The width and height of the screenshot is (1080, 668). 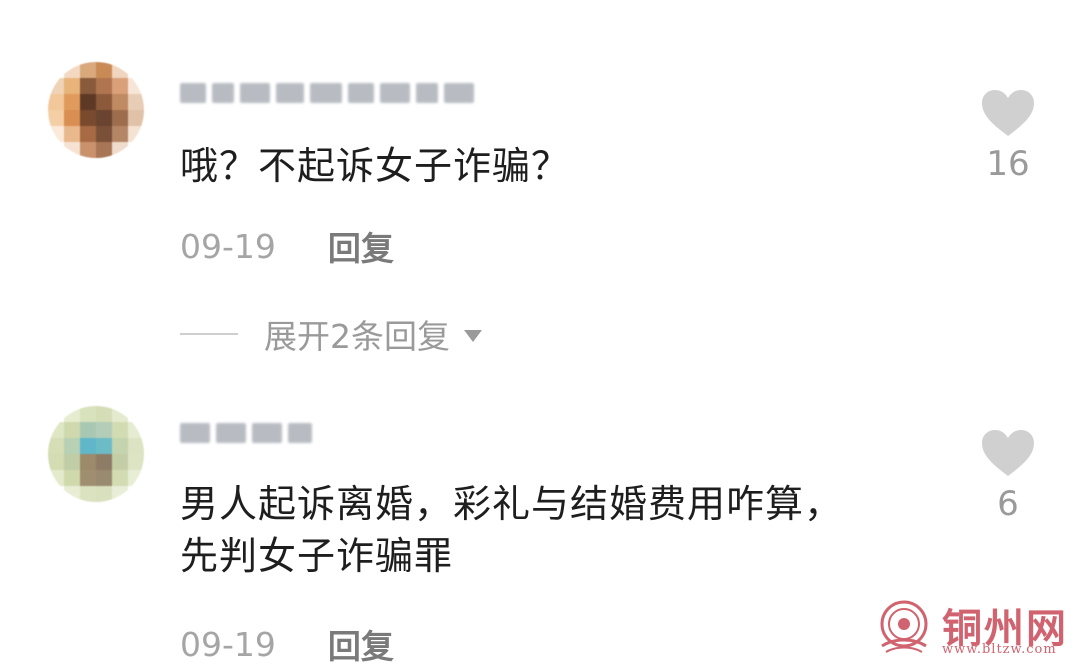 I want to click on heart-icon, so click(x=1008, y=453).